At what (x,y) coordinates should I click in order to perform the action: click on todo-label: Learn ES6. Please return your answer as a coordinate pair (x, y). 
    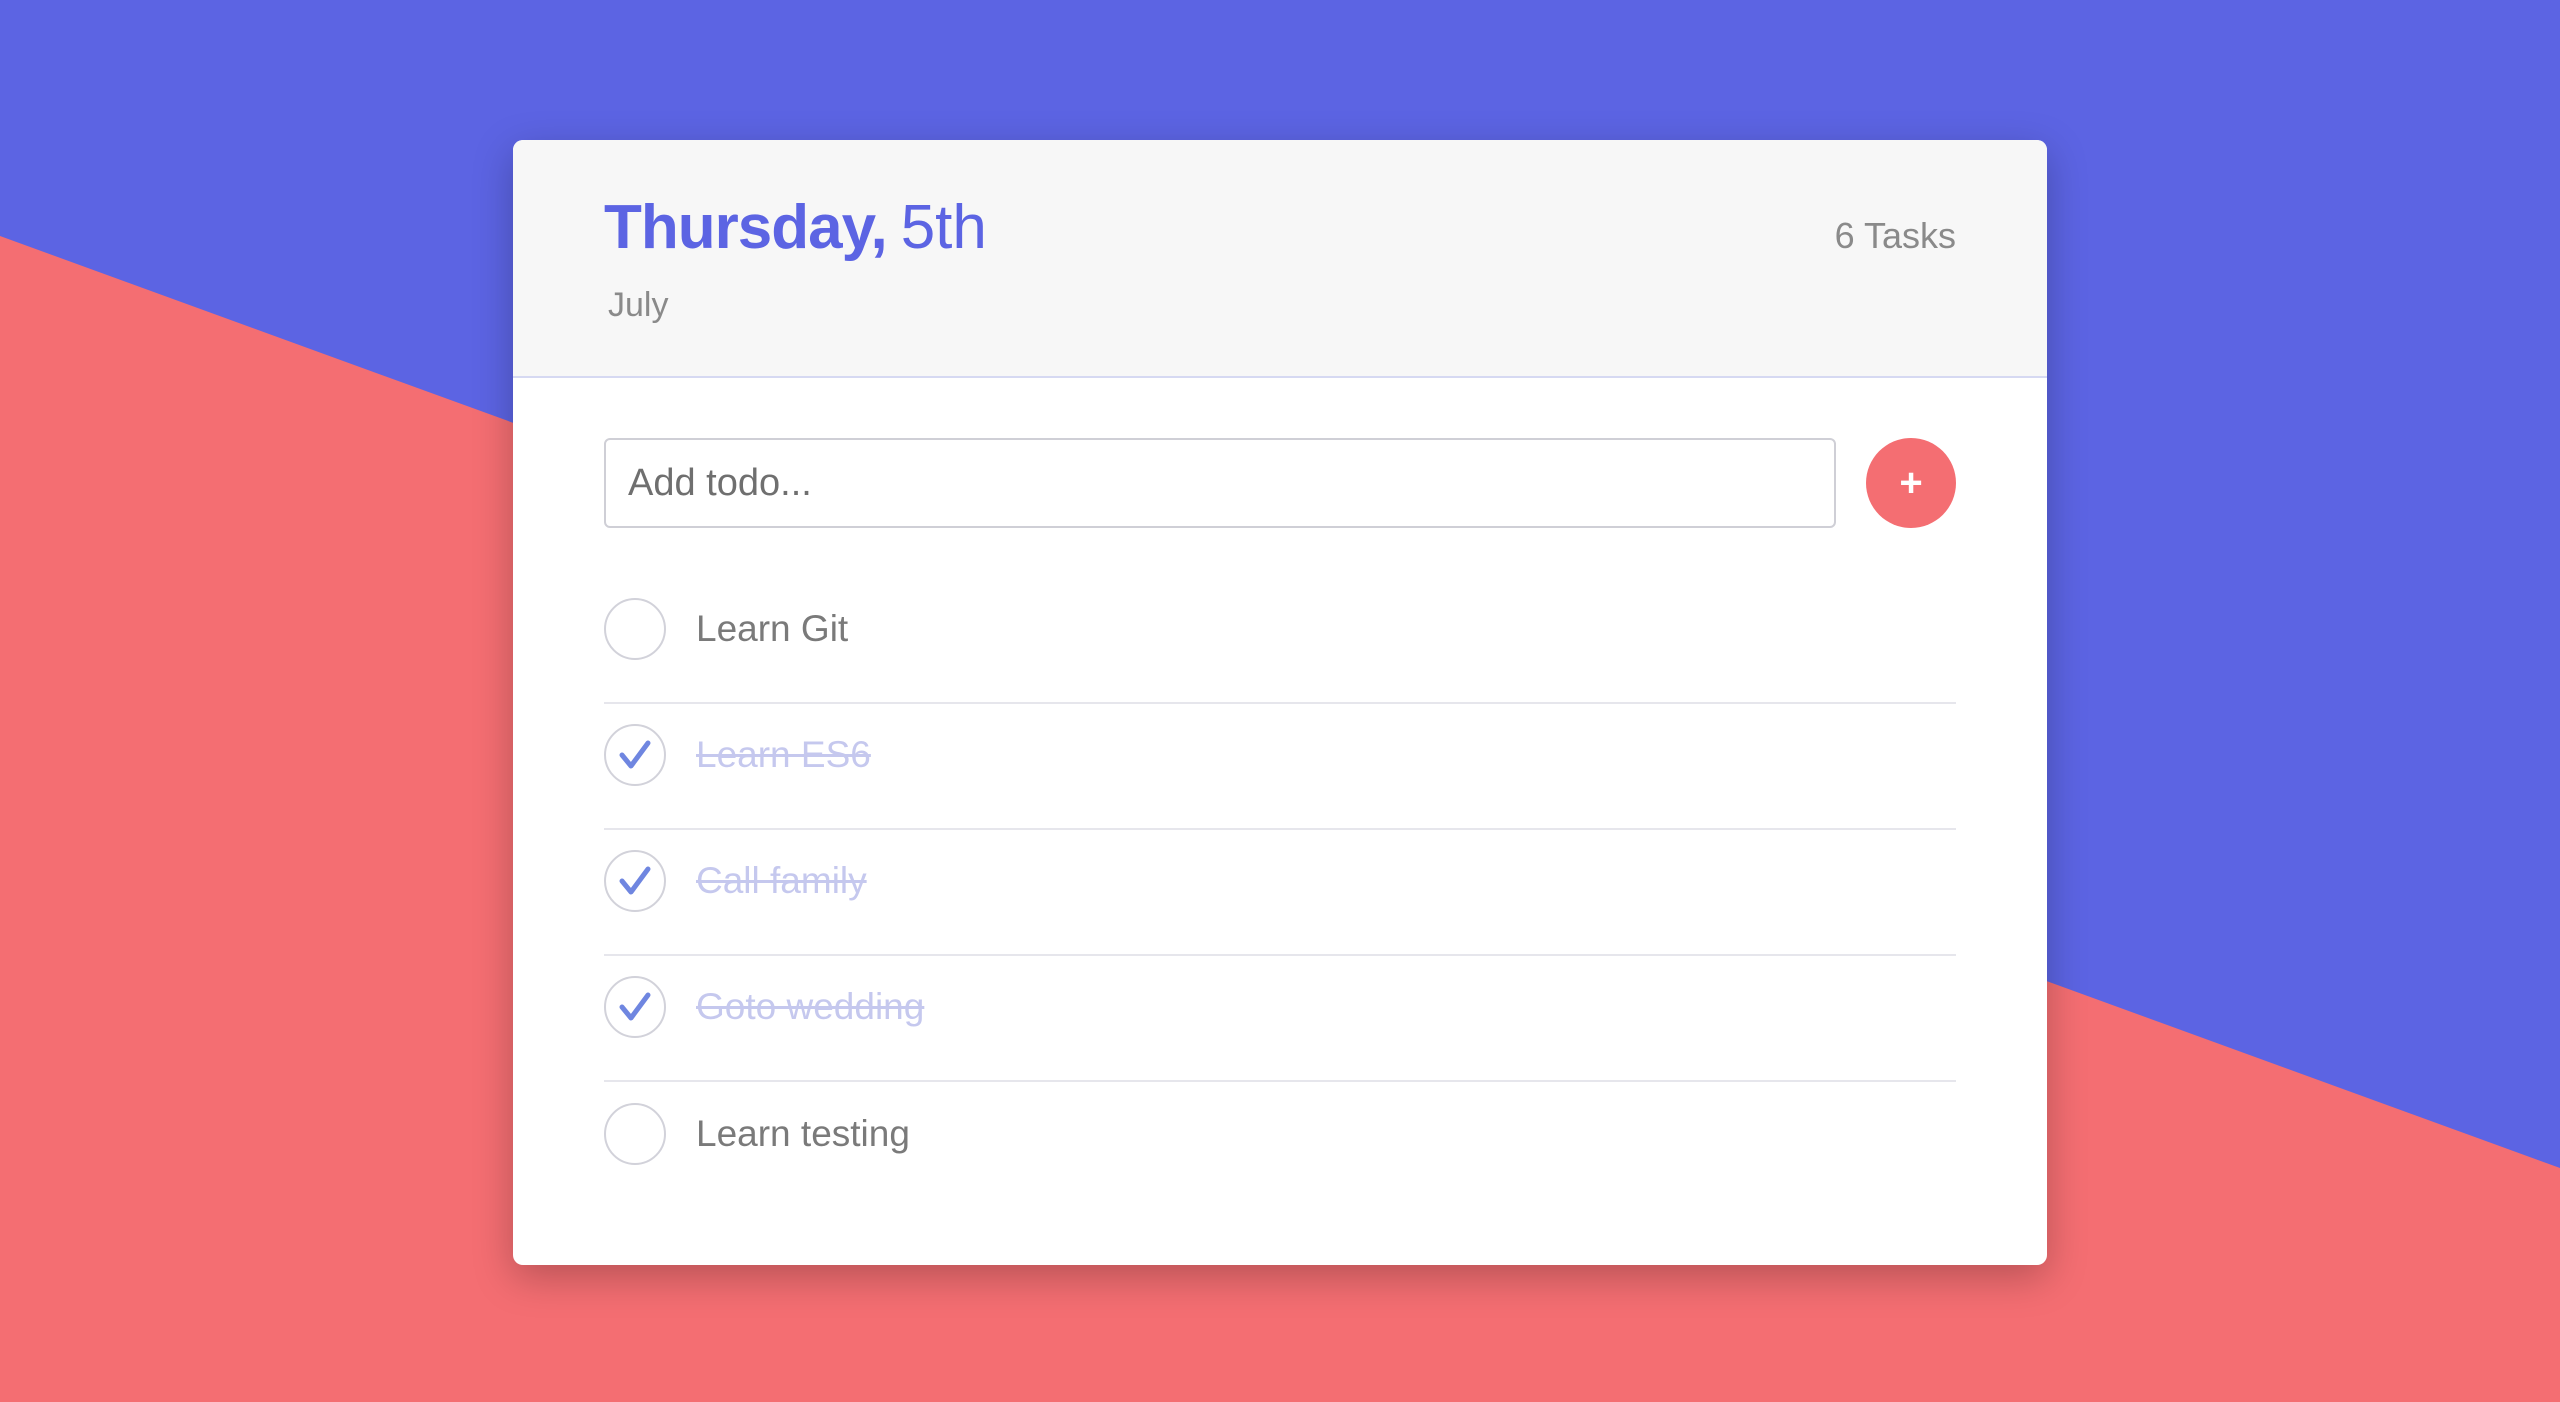
    Looking at the image, I should click on (783, 754).